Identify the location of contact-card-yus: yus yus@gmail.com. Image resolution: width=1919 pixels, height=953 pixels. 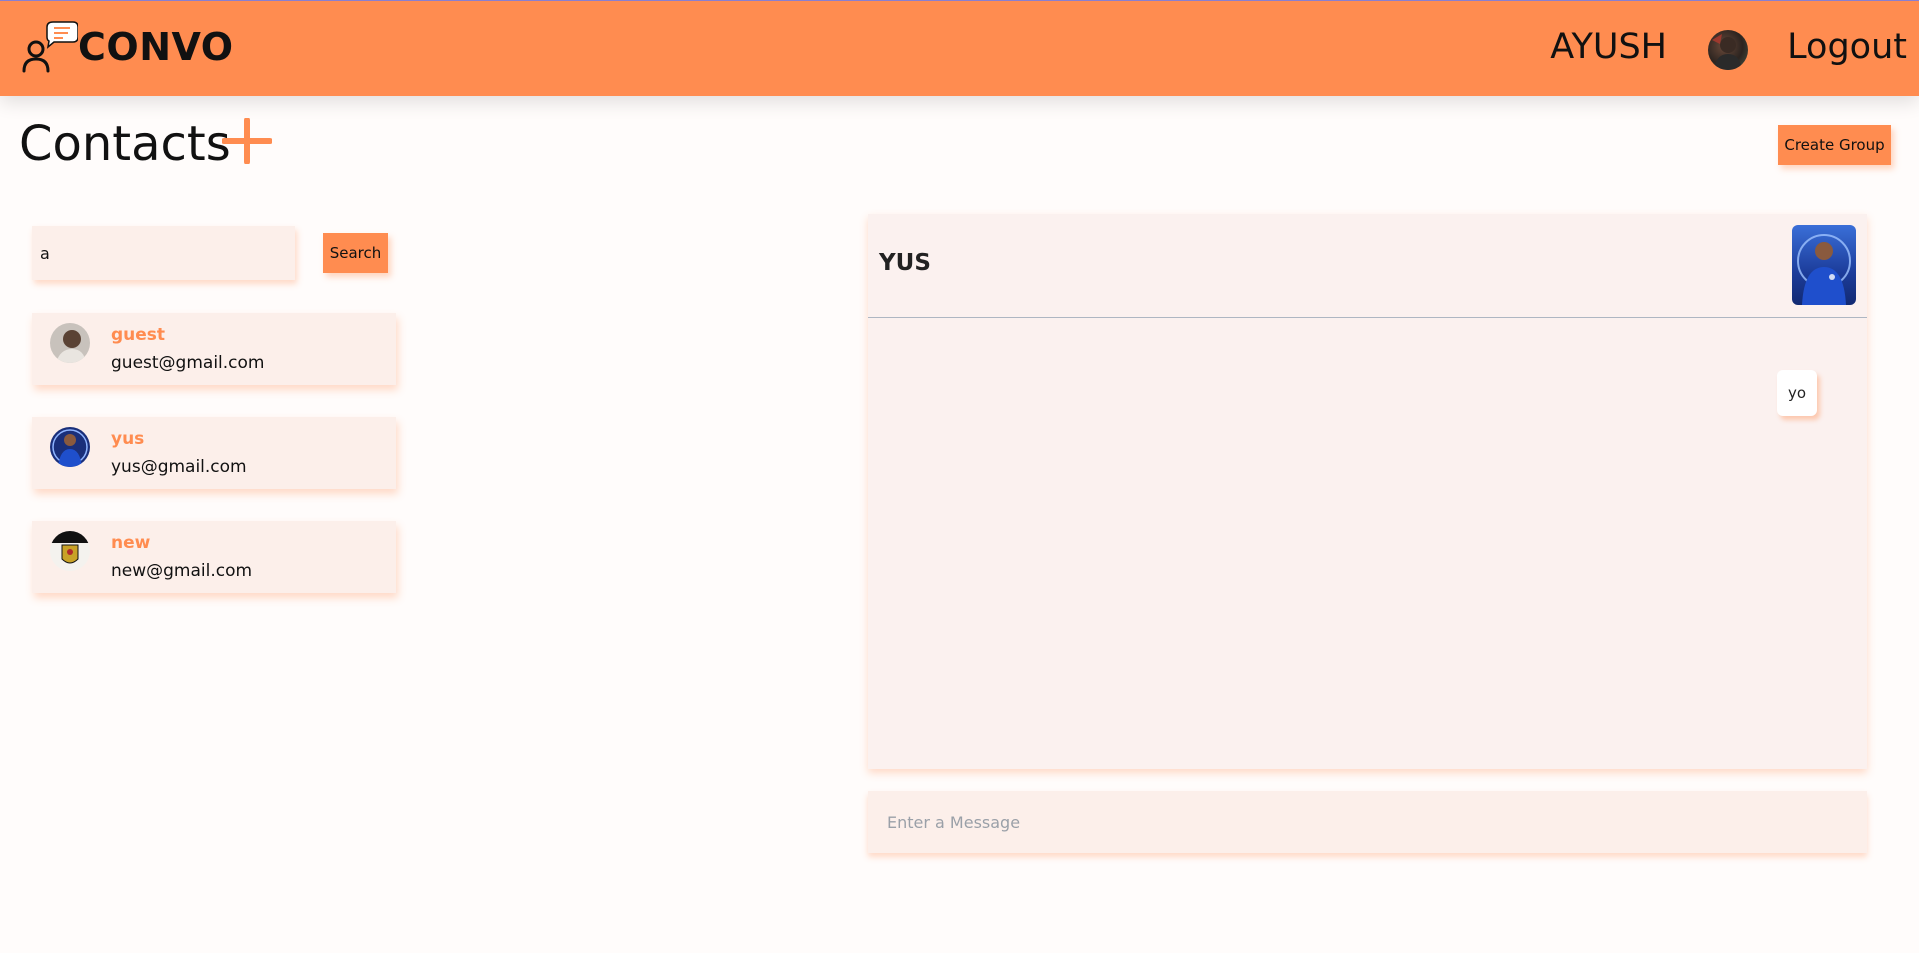
(214, 453).